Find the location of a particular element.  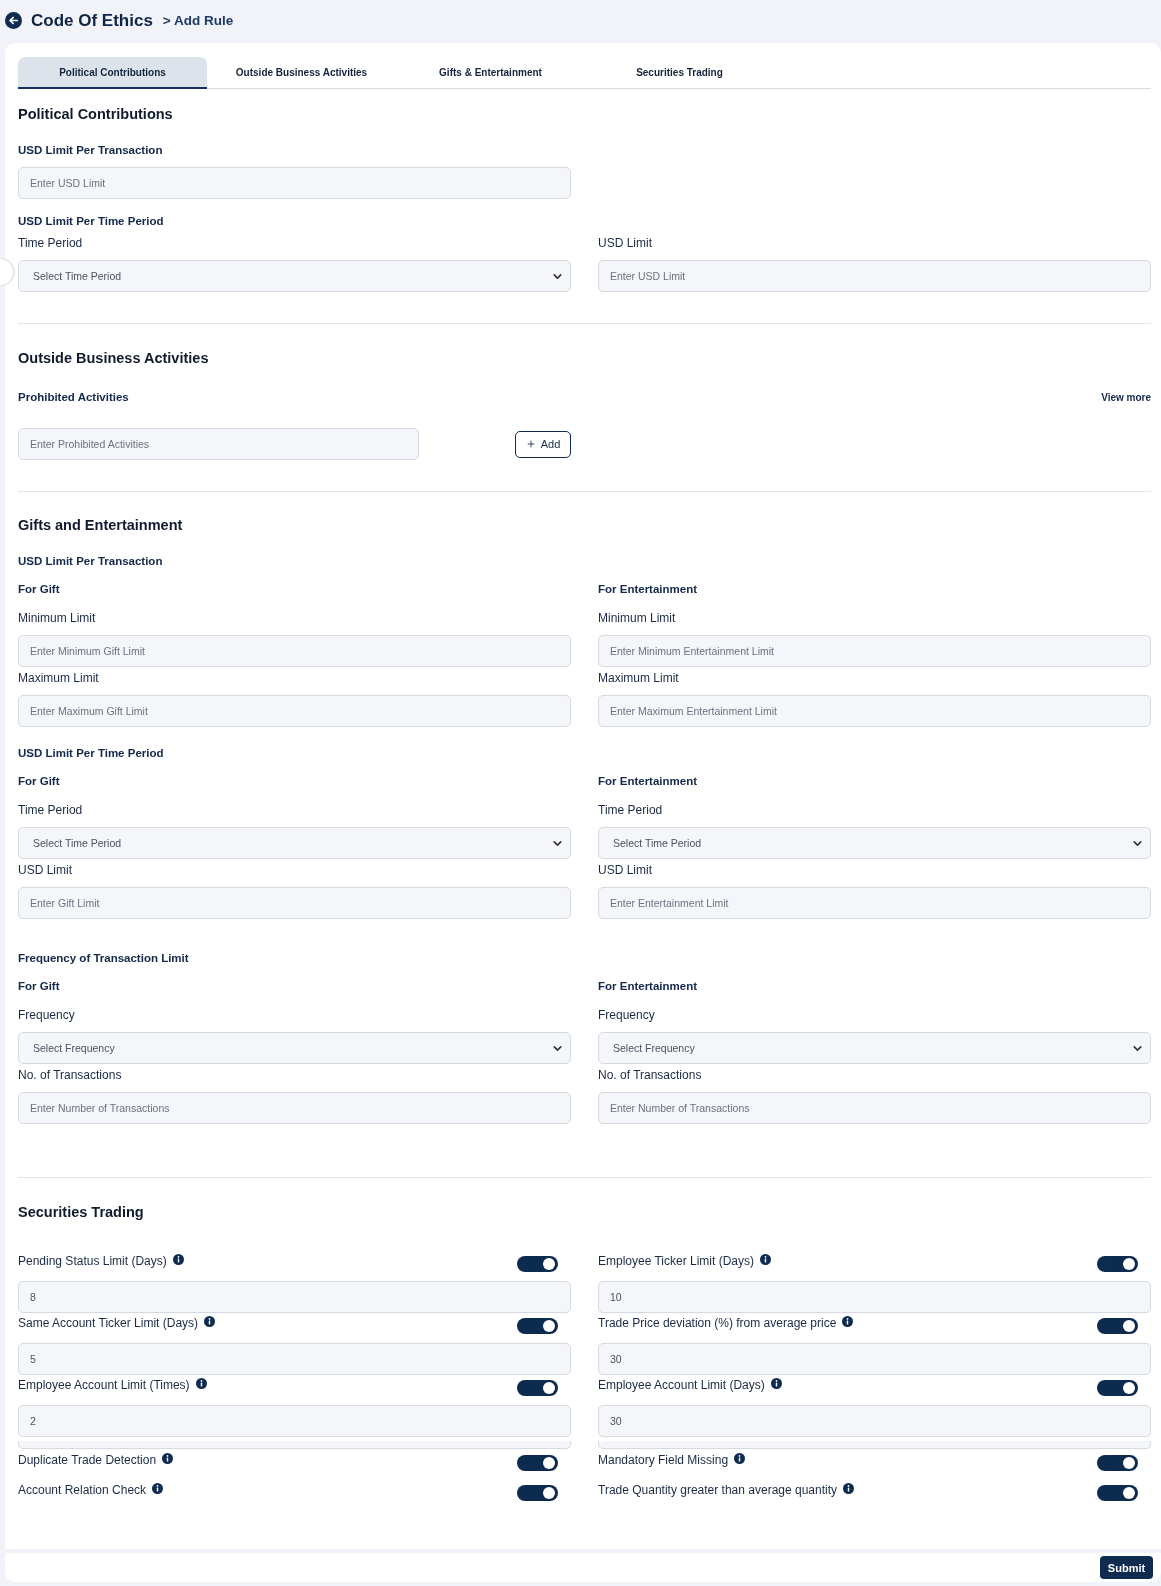

input-field: 10 is located at coordinates (874, 1297).